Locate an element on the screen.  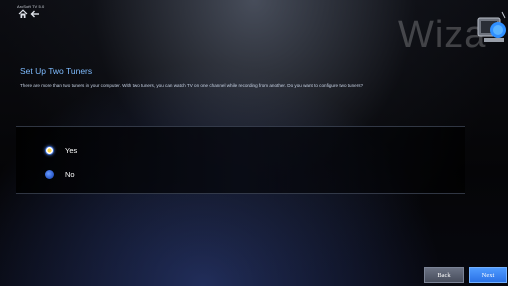
option-yes-label: Yes is located at coordinates (71, 150).